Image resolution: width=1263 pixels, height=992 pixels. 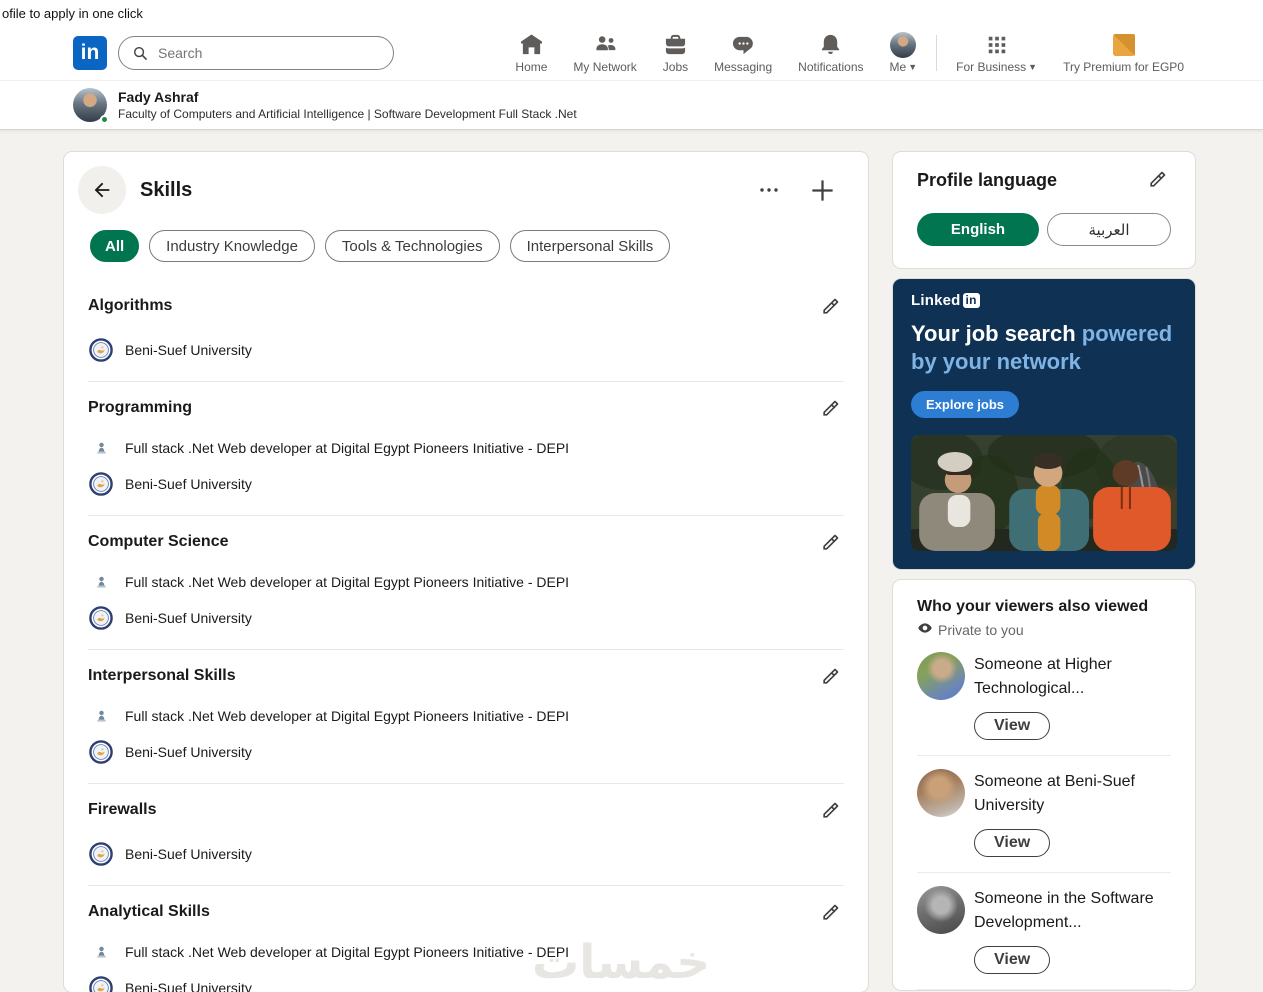 What do you see at coordinates (140, 407) in the screenshot?
I see `skill-name: Programming` at bounding box center [140, 407].